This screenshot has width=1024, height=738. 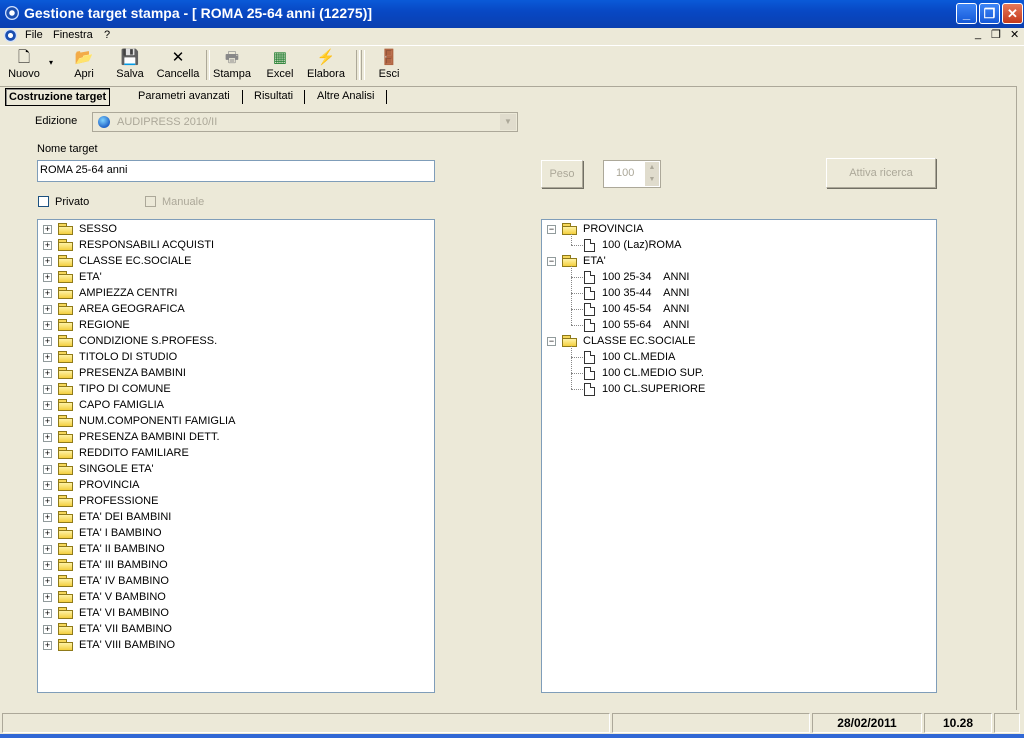 What do you see at coordinates (236, 501) in the screenshot?
I see `tree-node: + PROFESSIONE` at bounding box center [236, 501].